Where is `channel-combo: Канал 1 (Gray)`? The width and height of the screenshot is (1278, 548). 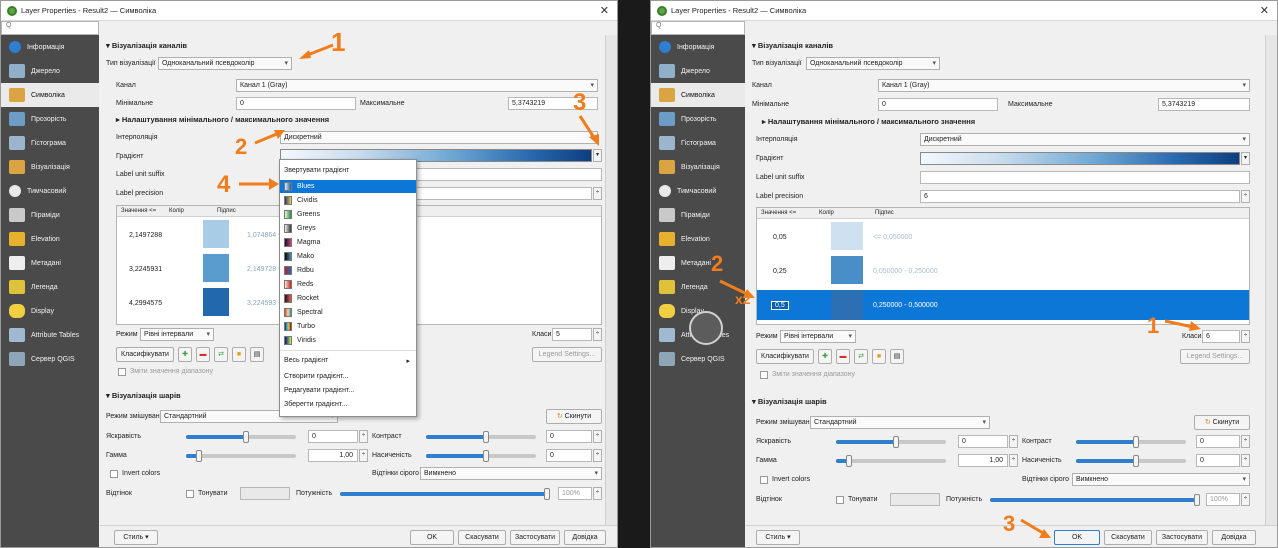 channel-combo: Канал 1 (Gray) is located at coordinates (417, 85).